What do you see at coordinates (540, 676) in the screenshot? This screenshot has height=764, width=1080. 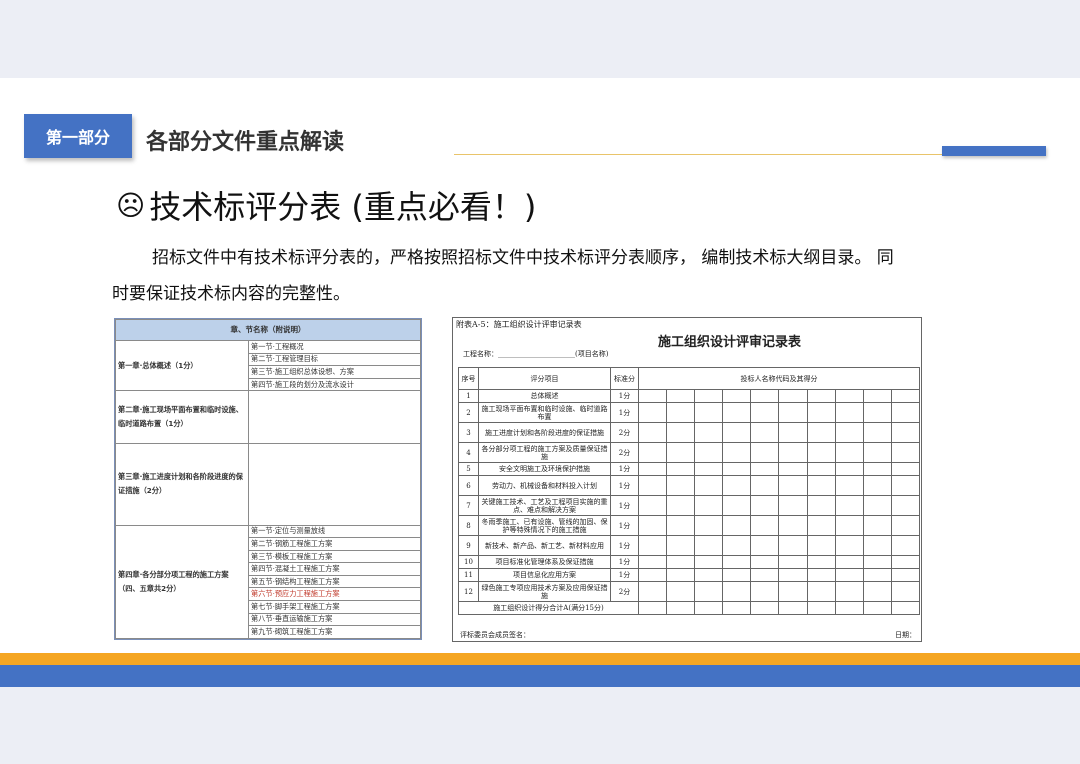 I see `blue-stripe` at bounding box center [540, 676].